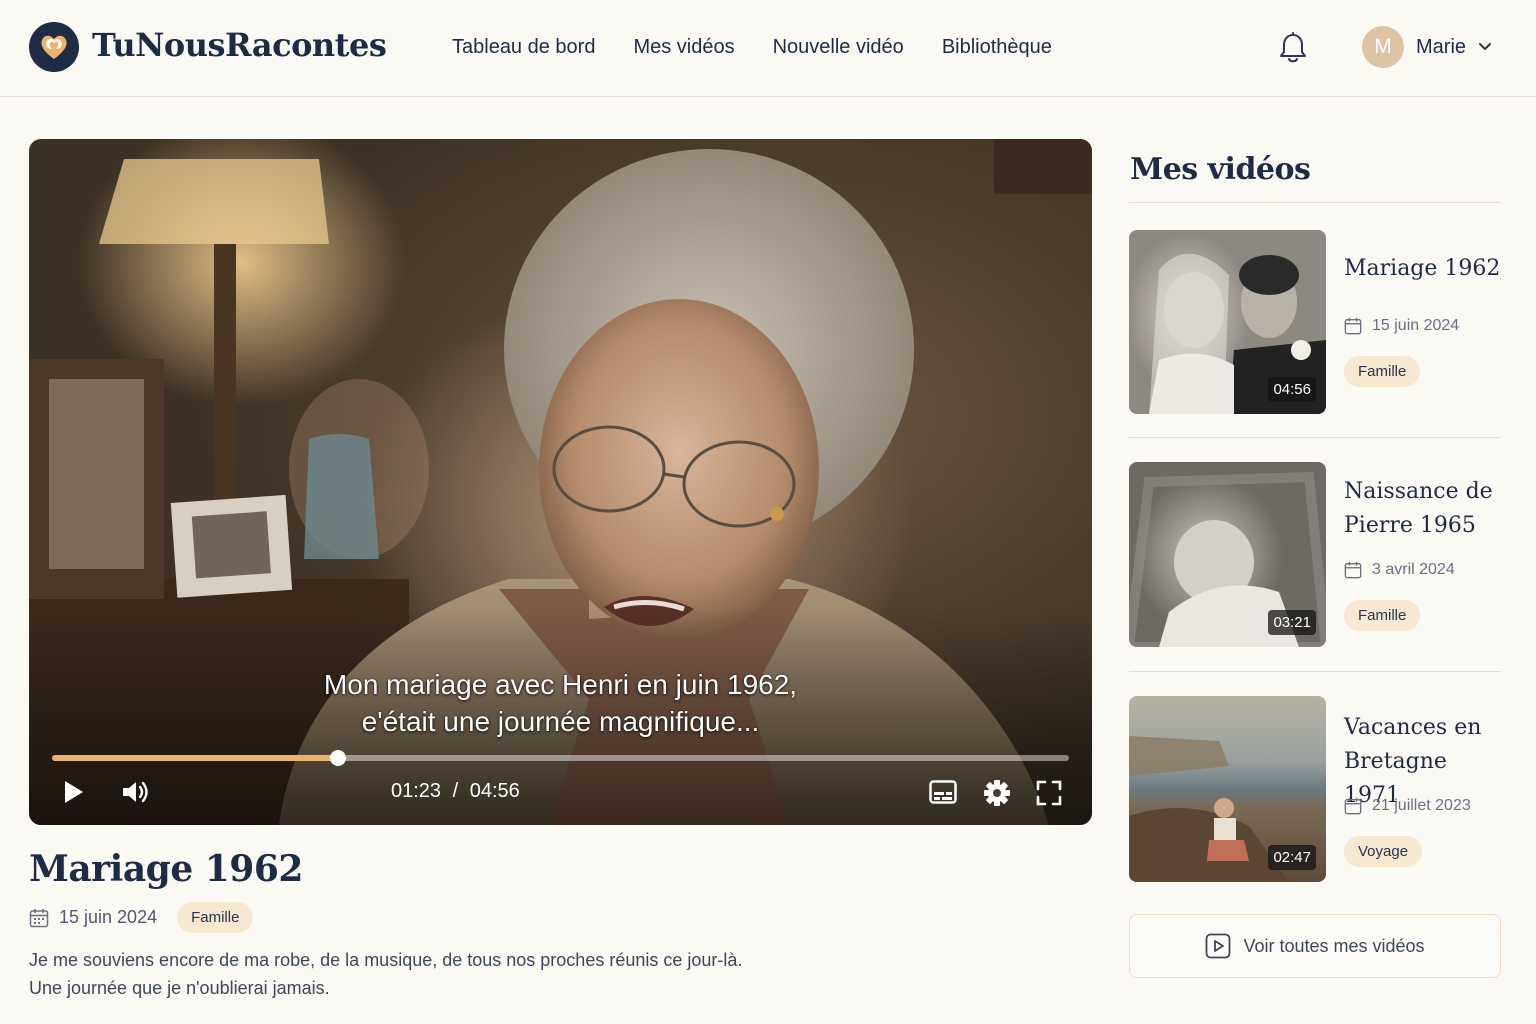 This screenshot has width=1536, height=1024. Describe the element at coordinates (1227, 322) in the screenshot. I see `video-thumbnail: 04:56` at that location.